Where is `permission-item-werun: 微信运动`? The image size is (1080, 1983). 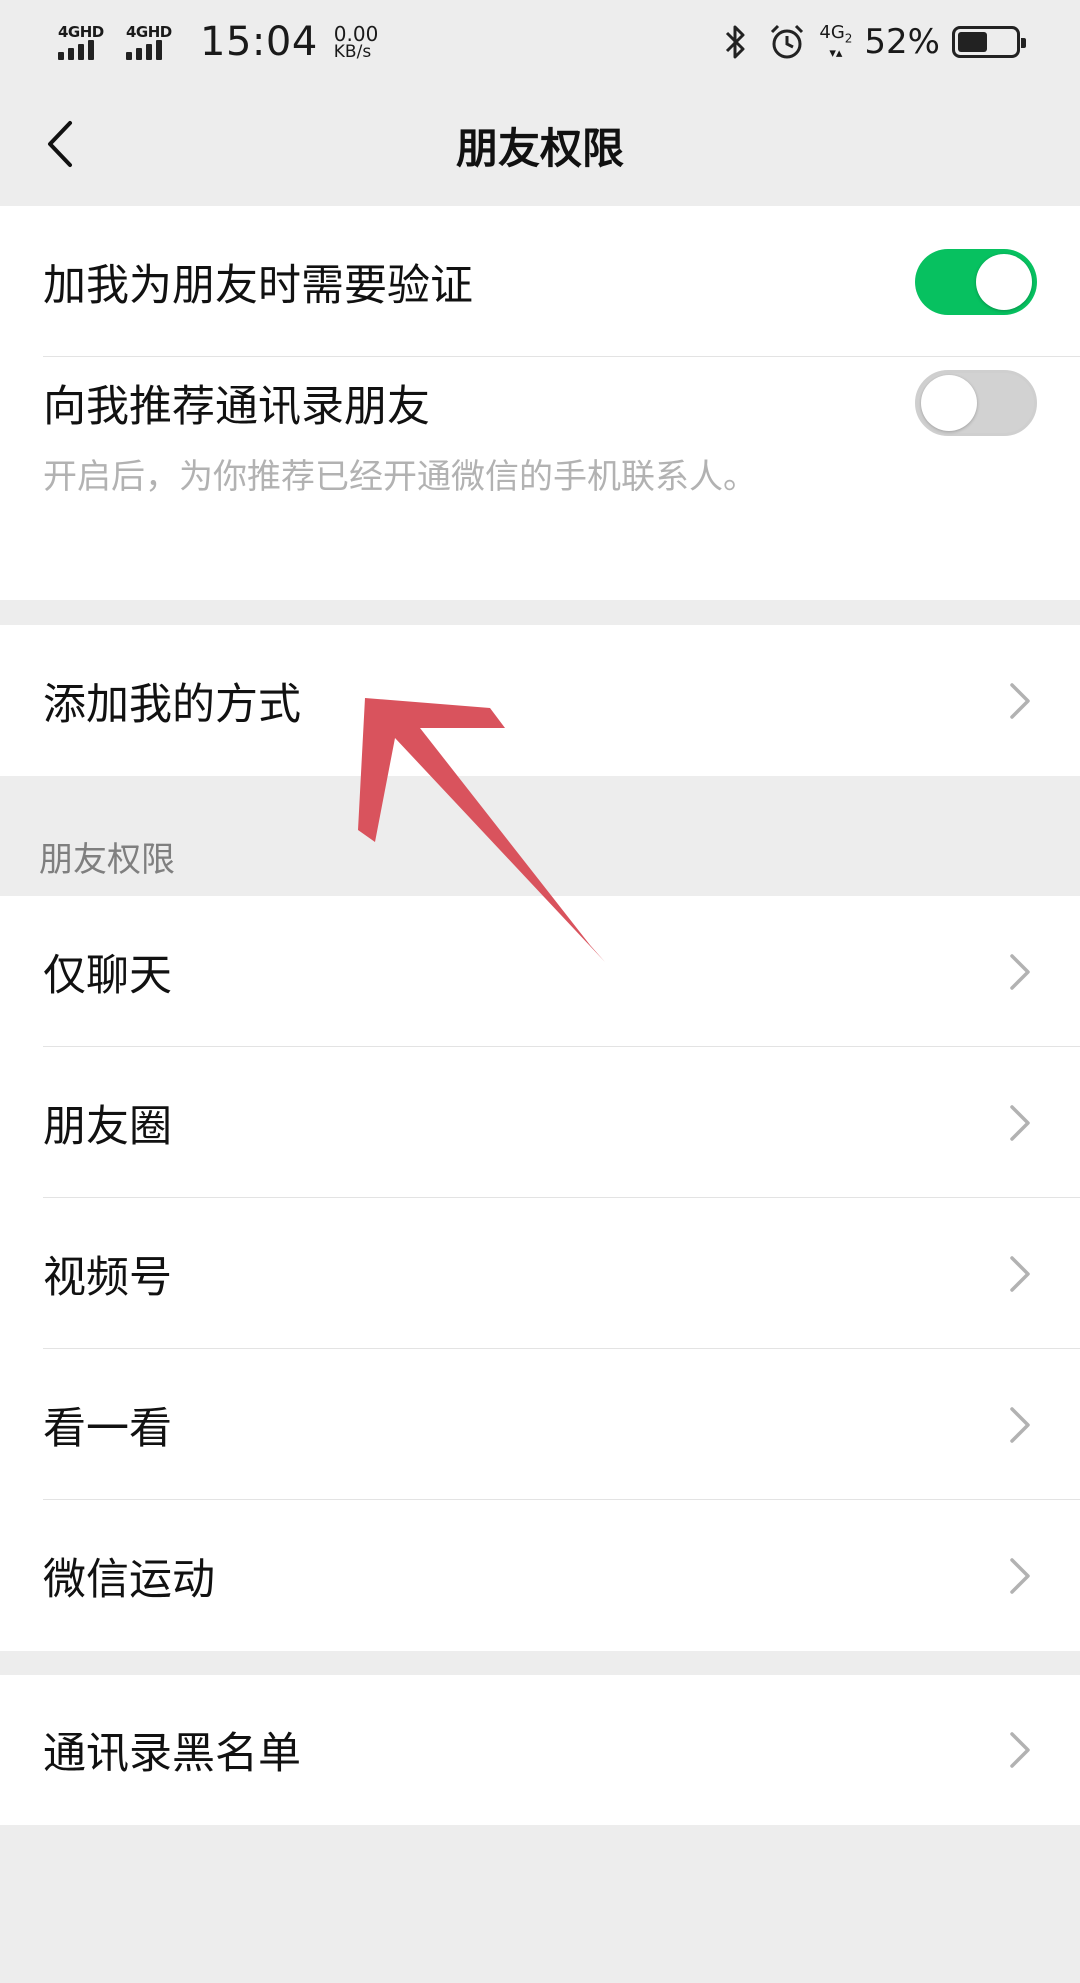 permission-item-werun: 微信运动 is located at coordinates (540, 1575).